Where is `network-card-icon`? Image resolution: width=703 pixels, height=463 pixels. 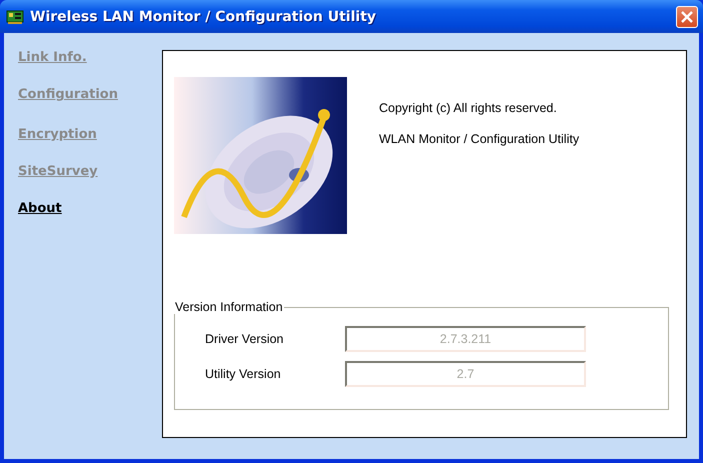 network-card-icon is located at coordinates (15, 16).